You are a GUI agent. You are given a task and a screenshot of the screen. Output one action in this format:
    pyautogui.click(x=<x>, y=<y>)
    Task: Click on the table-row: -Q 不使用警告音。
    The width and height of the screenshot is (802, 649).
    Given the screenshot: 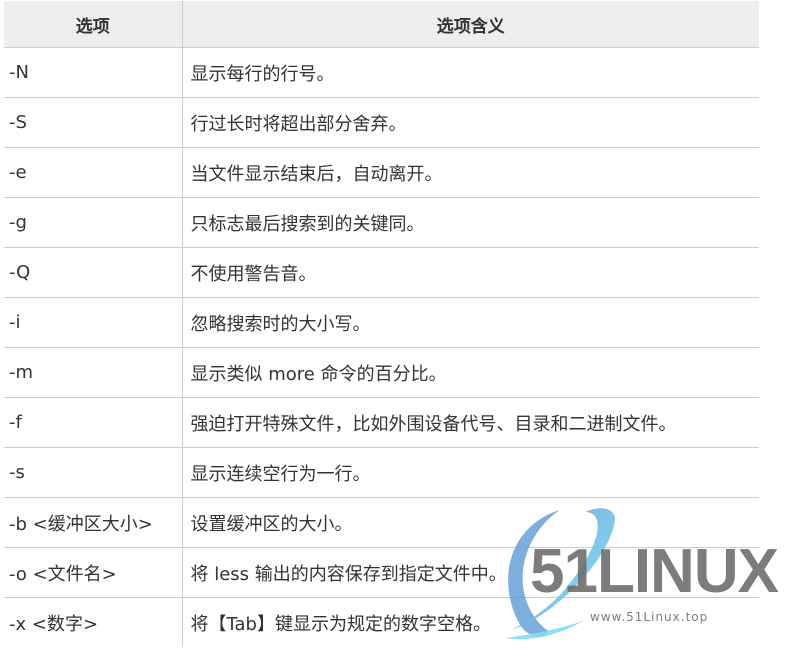 What is the action you would take?
    pyautogui.click(x=381, y=272)
    